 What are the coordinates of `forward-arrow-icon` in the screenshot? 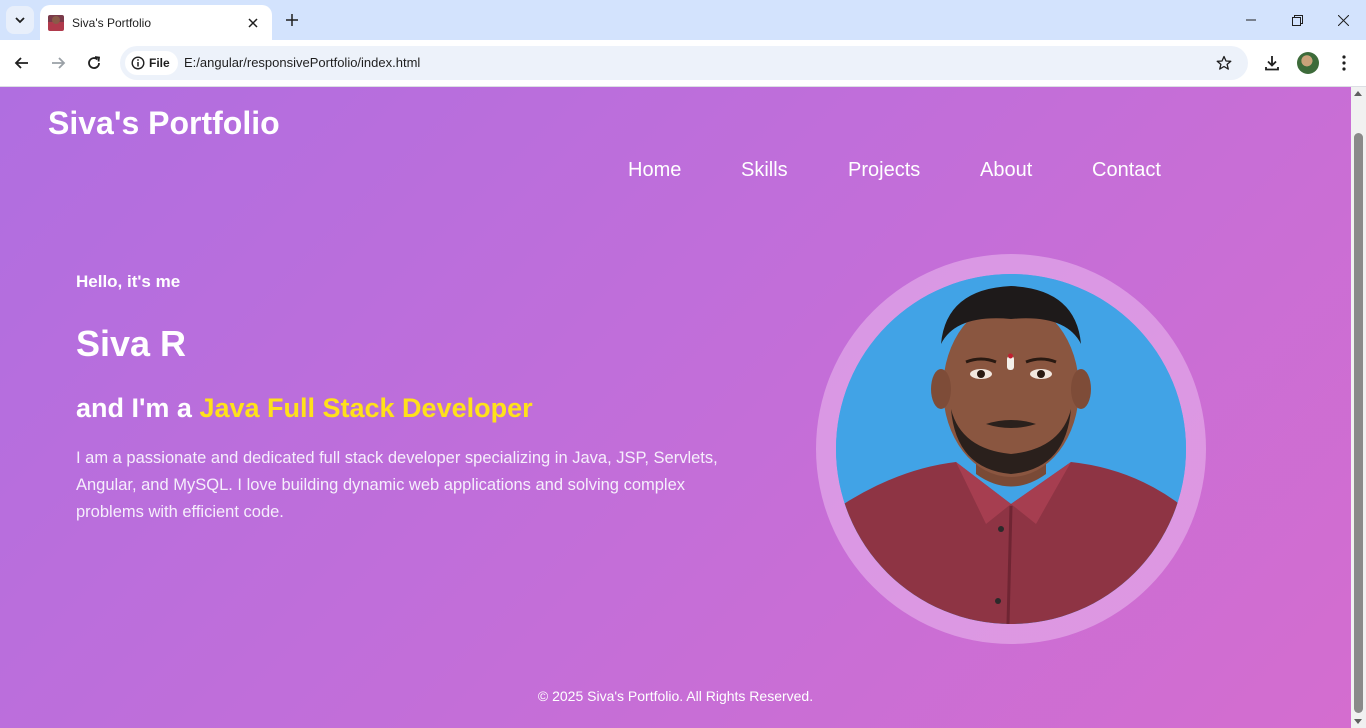 It's located at (59, 63).